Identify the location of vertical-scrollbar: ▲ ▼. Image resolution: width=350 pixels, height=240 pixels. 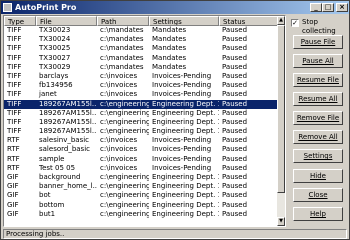
(281, 121).